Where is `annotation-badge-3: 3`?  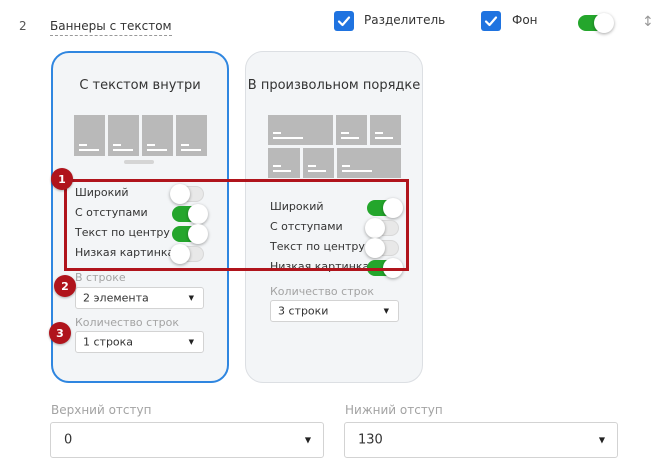
annotation-badge-3: 3 is located at coordinates (60, 333).